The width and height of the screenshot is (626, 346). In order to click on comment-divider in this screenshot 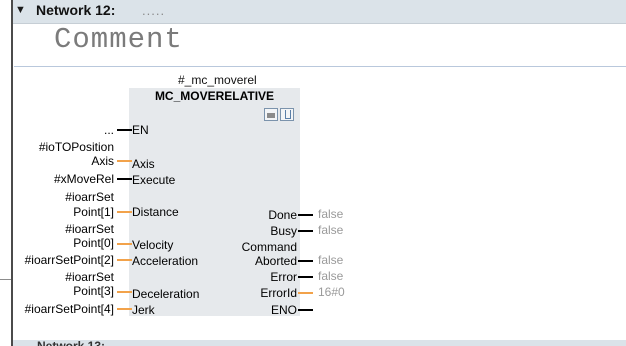, I will do `click(320, 66)`.